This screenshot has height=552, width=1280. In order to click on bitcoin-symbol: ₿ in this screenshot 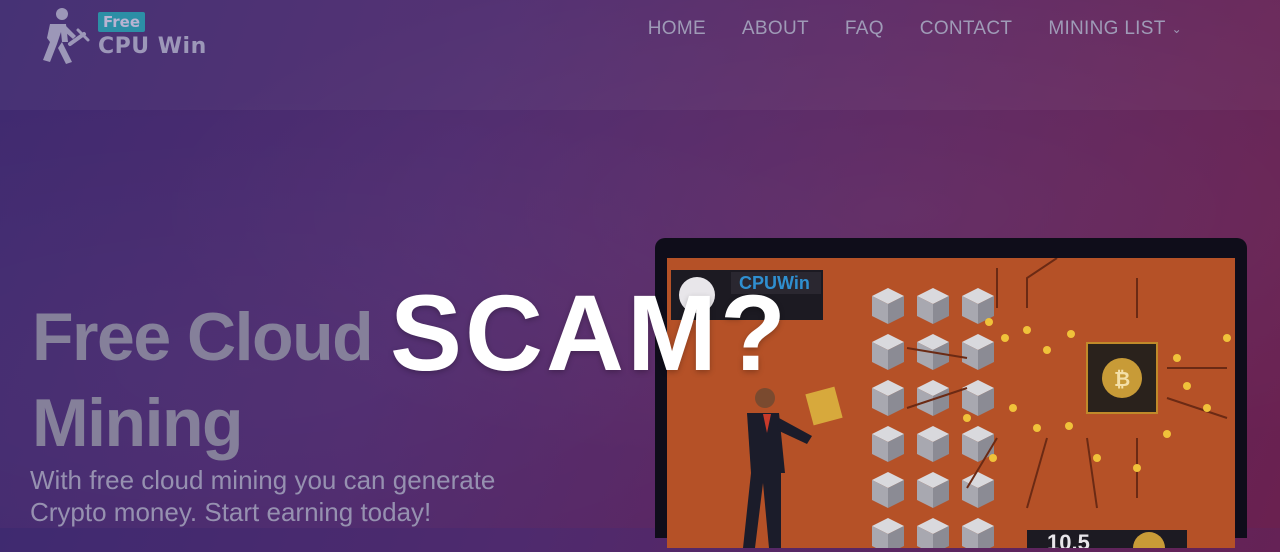, I will do `click(1122, 379)`.